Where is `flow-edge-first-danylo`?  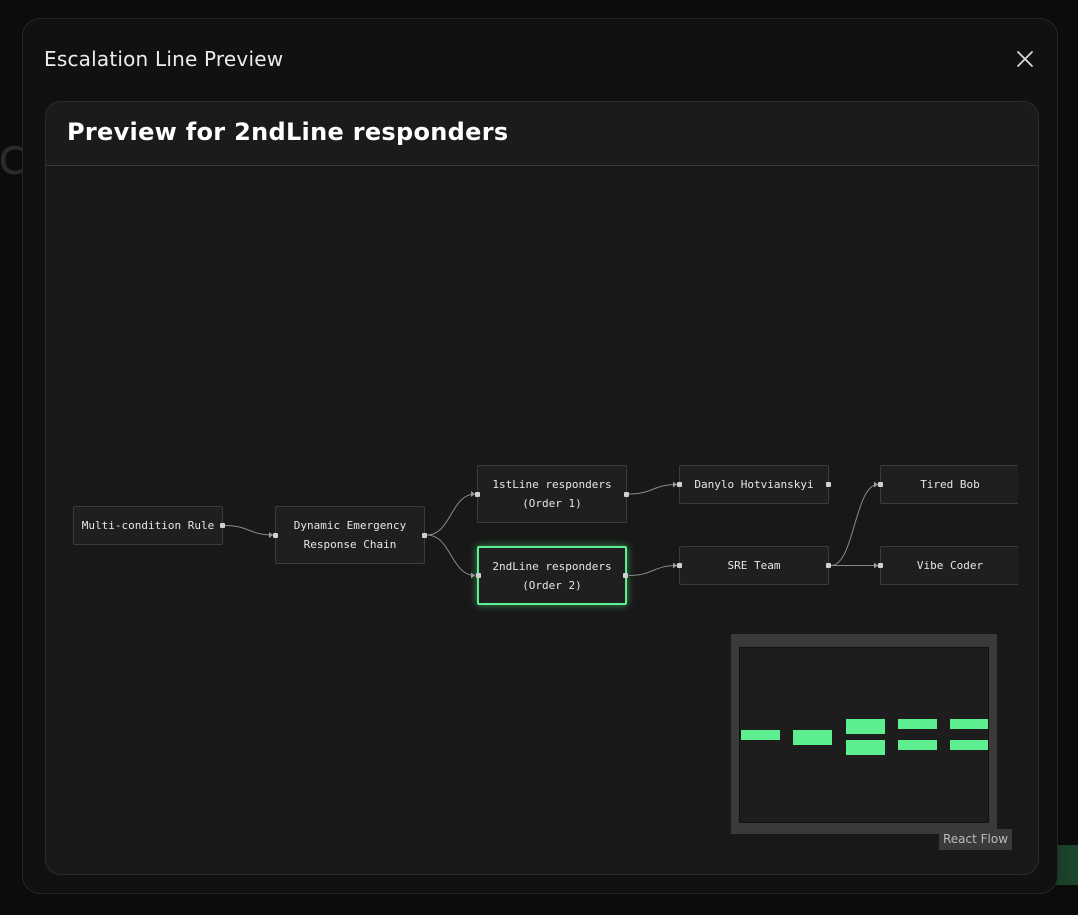 flow-edge-first-danylo is located at coordinates (653, 489).